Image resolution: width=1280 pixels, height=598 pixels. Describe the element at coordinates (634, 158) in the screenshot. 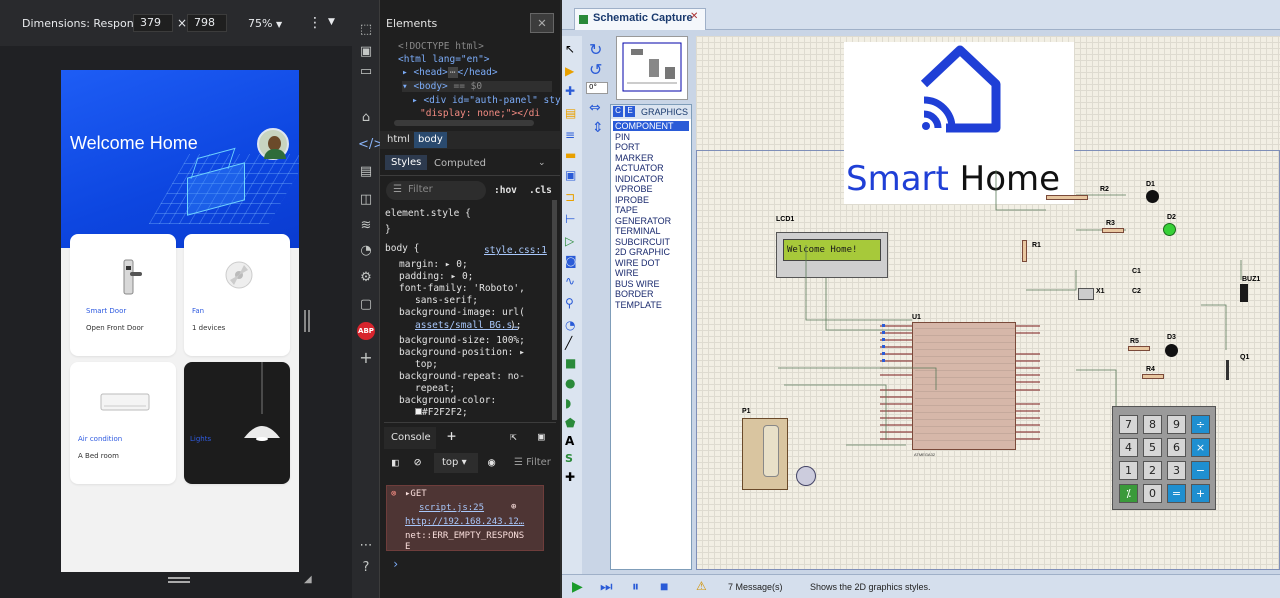

I see `graphics-item: MARKER` at that location.